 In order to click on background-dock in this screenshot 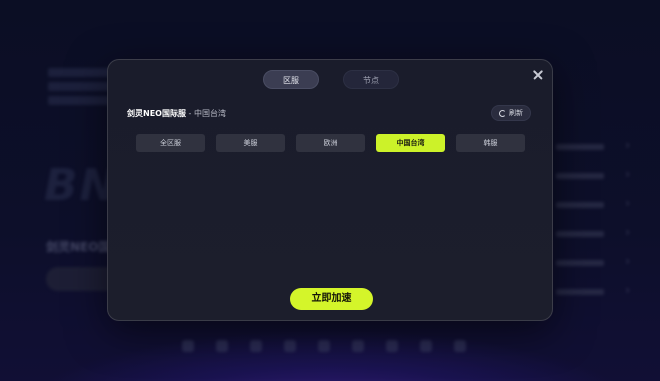, I will do `click(332, 348)`.